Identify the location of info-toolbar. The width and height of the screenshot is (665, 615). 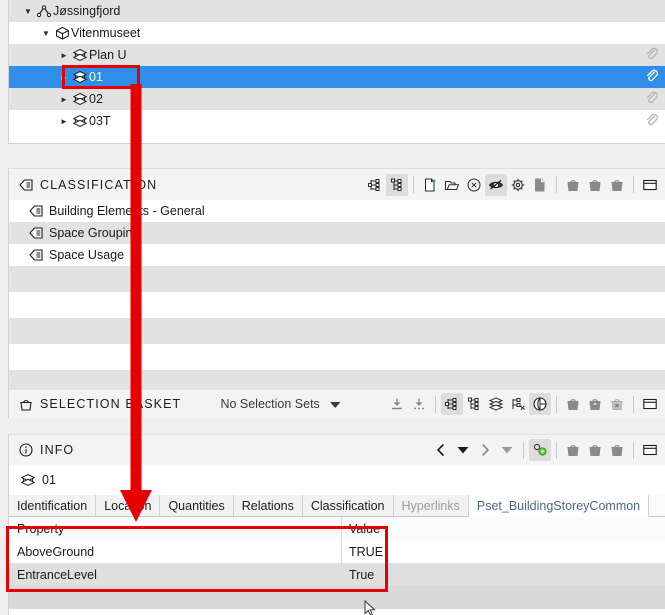
(545, 450).